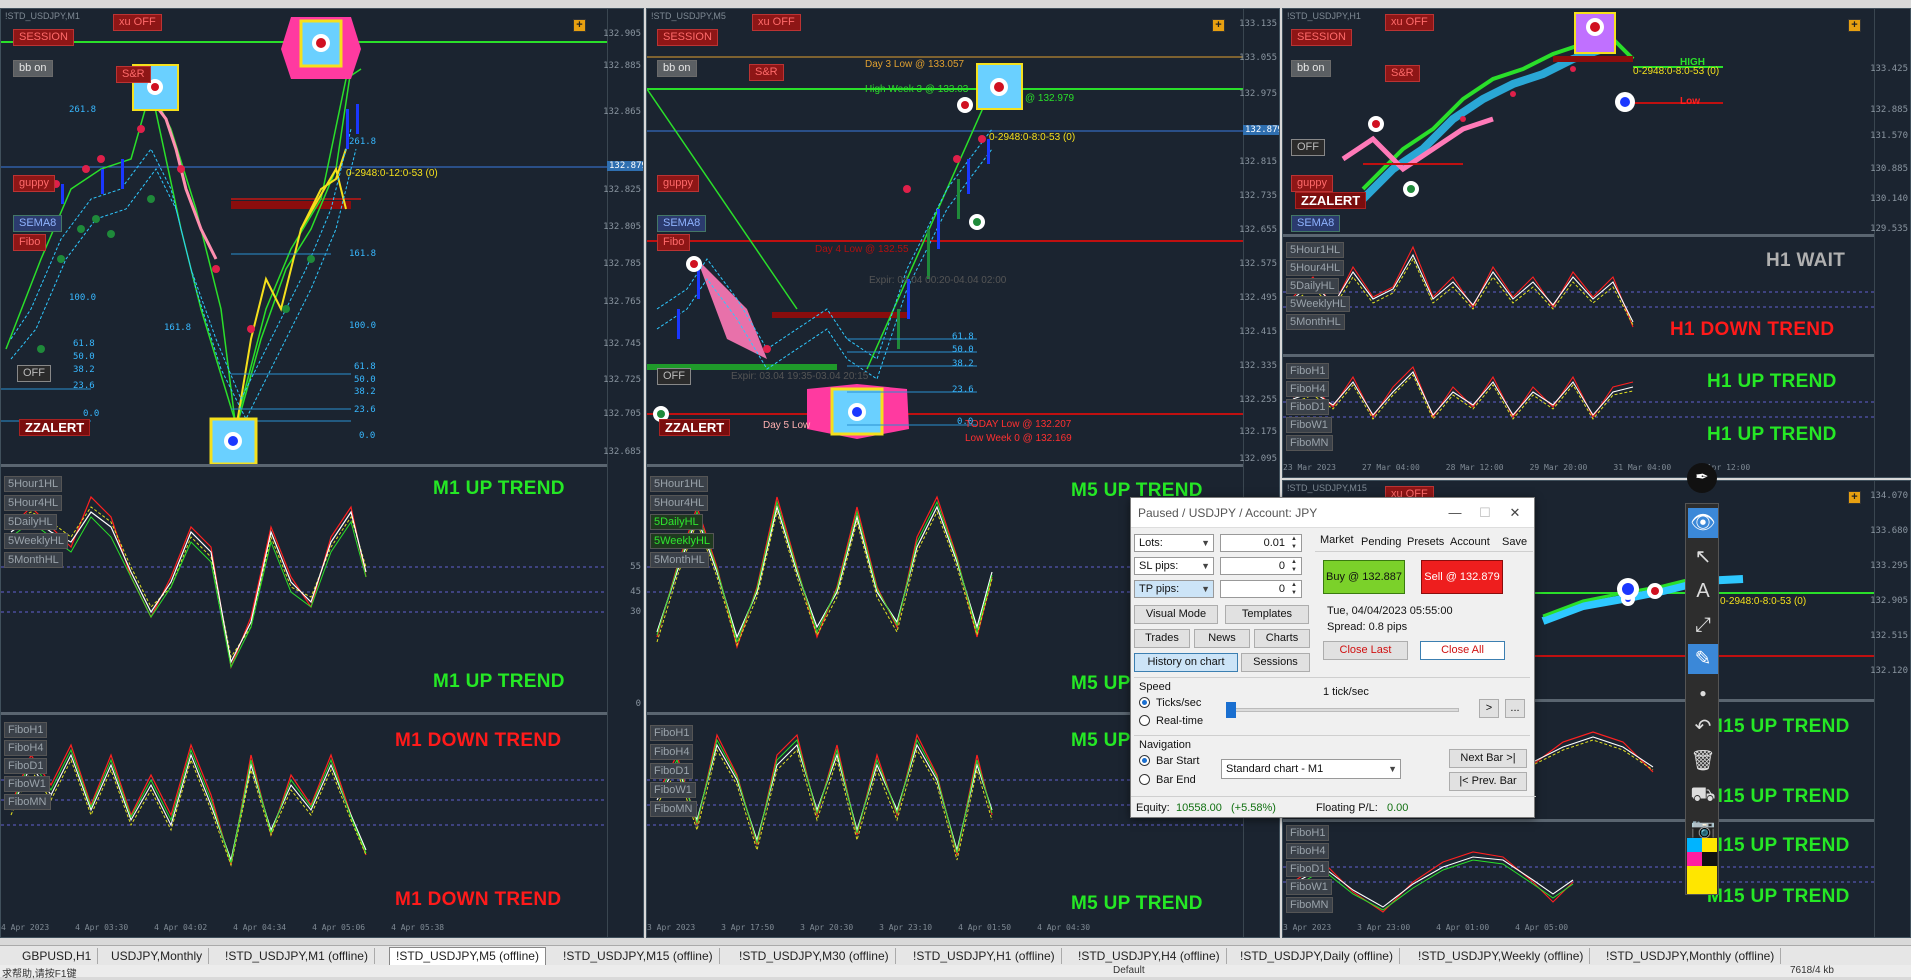 This screenshot has height=980, width=1911. I want to click on prev-bar-button: |< Prev. Bar, so click(1488, 781).